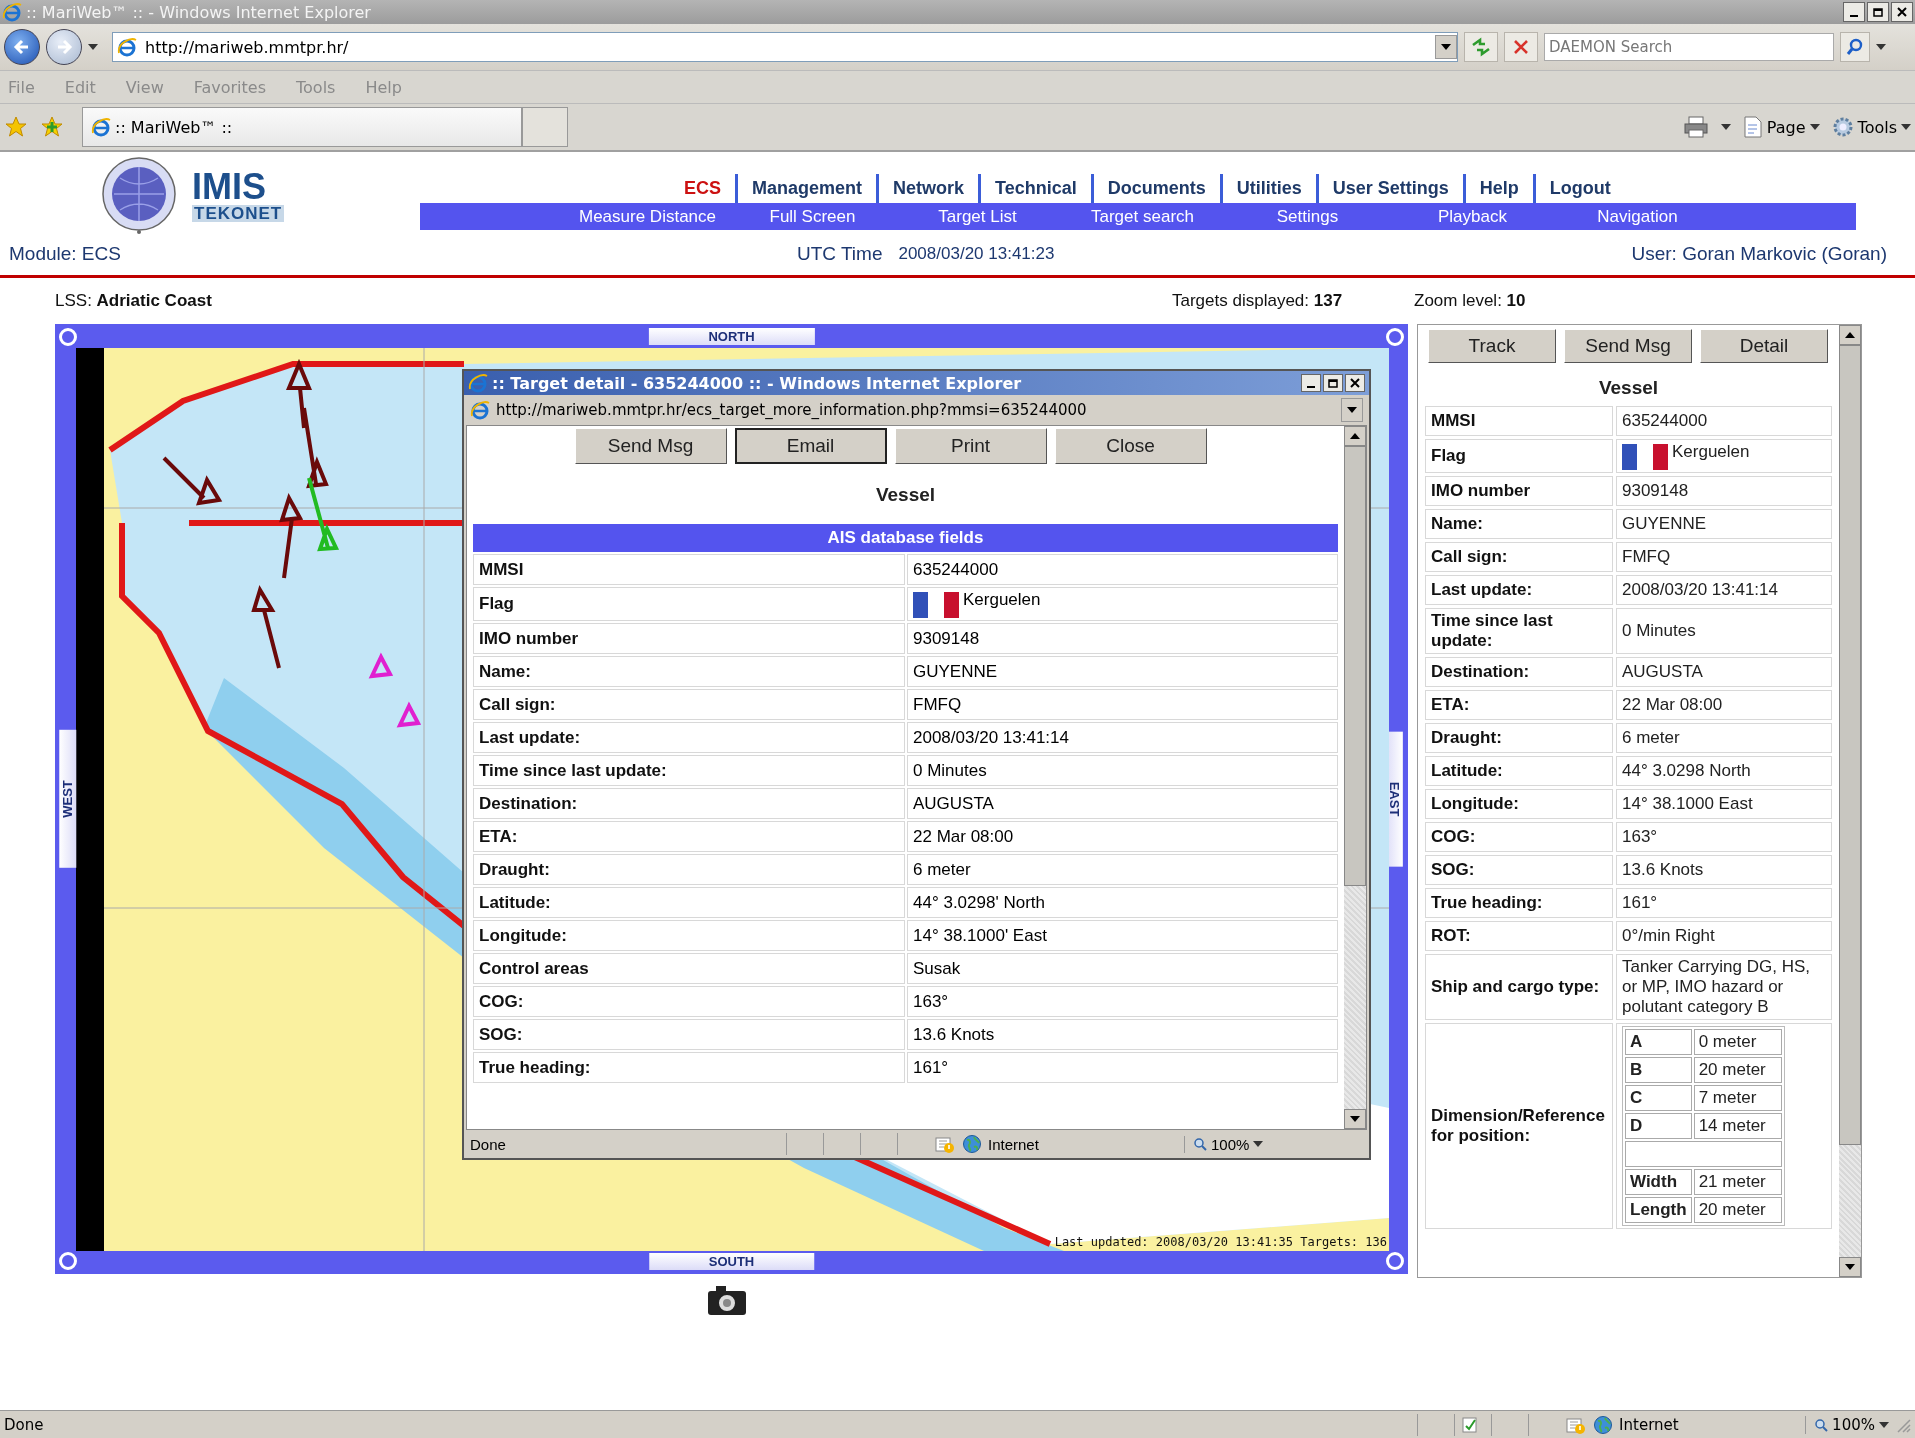 The image size is (1915, 1438). I want to click on popup-button: Email, so click(810, 446).